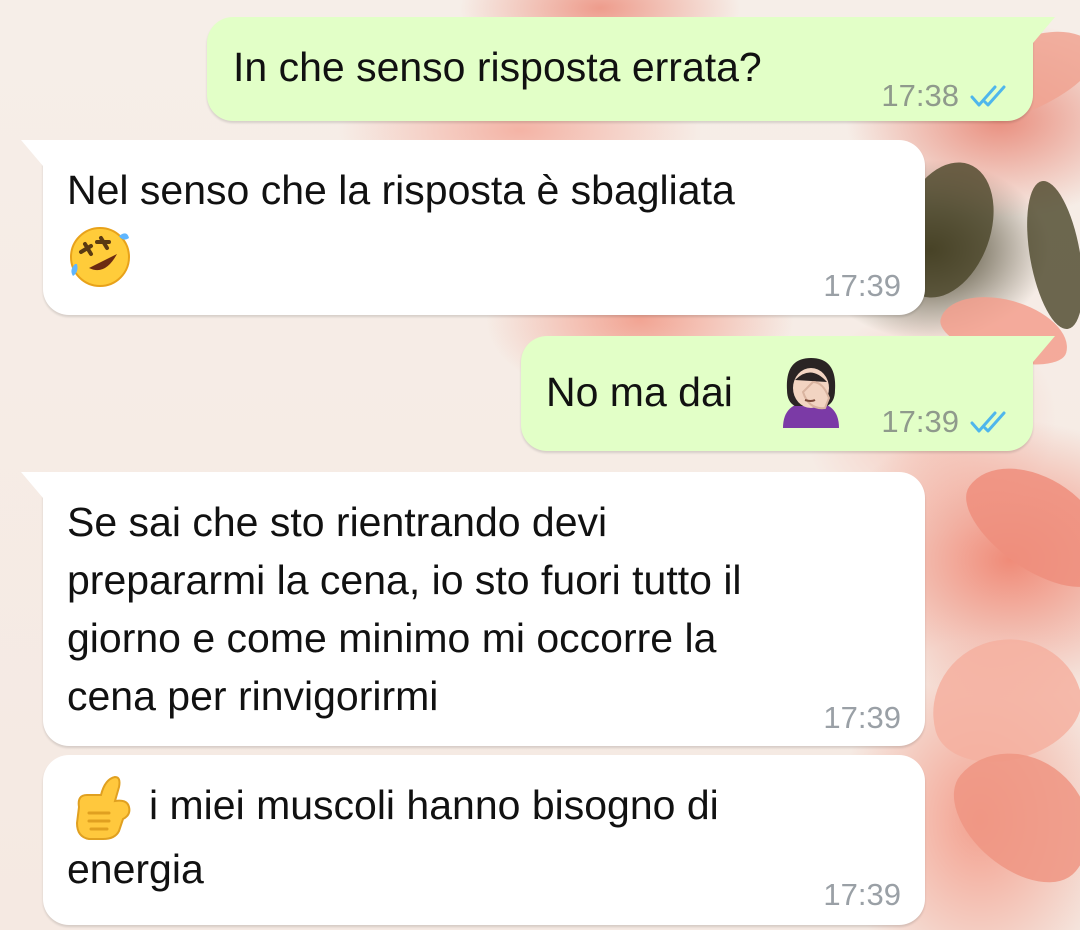  What do you see at coordinates (811, 393) in the screenshot?
I see `woman-facepalming-emoji-icon` at bounding box center [811, 393].